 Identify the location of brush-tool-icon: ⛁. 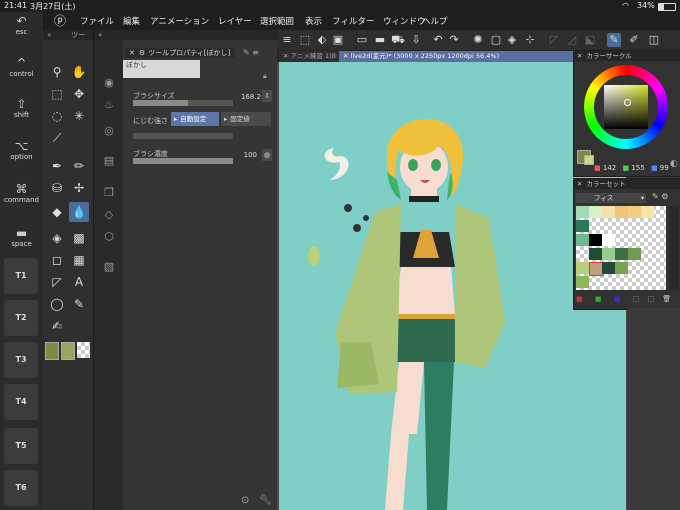
(57, 188).